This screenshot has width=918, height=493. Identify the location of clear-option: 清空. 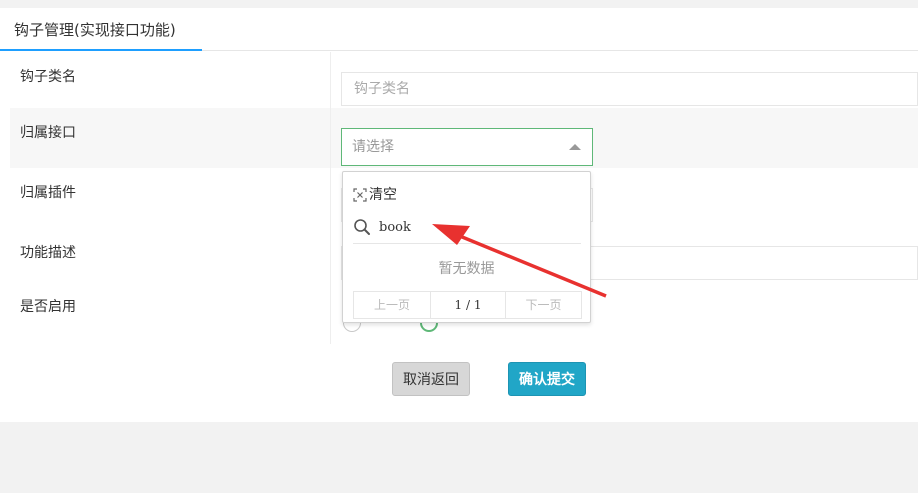
(375, 194).